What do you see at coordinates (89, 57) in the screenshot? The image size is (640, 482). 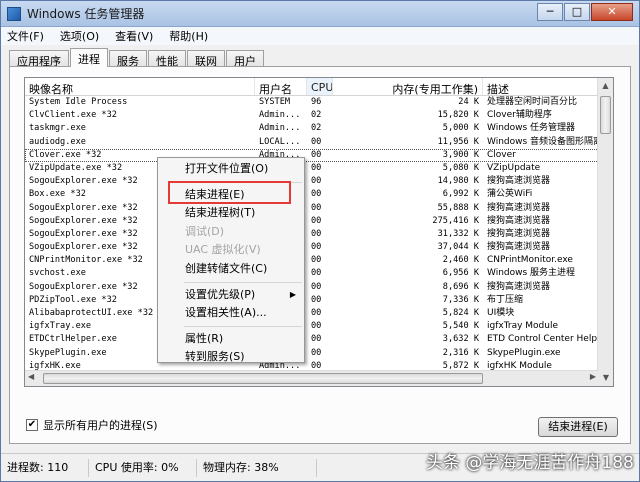 I see `tab-processes: 进程` at bounding box center [89, 57].